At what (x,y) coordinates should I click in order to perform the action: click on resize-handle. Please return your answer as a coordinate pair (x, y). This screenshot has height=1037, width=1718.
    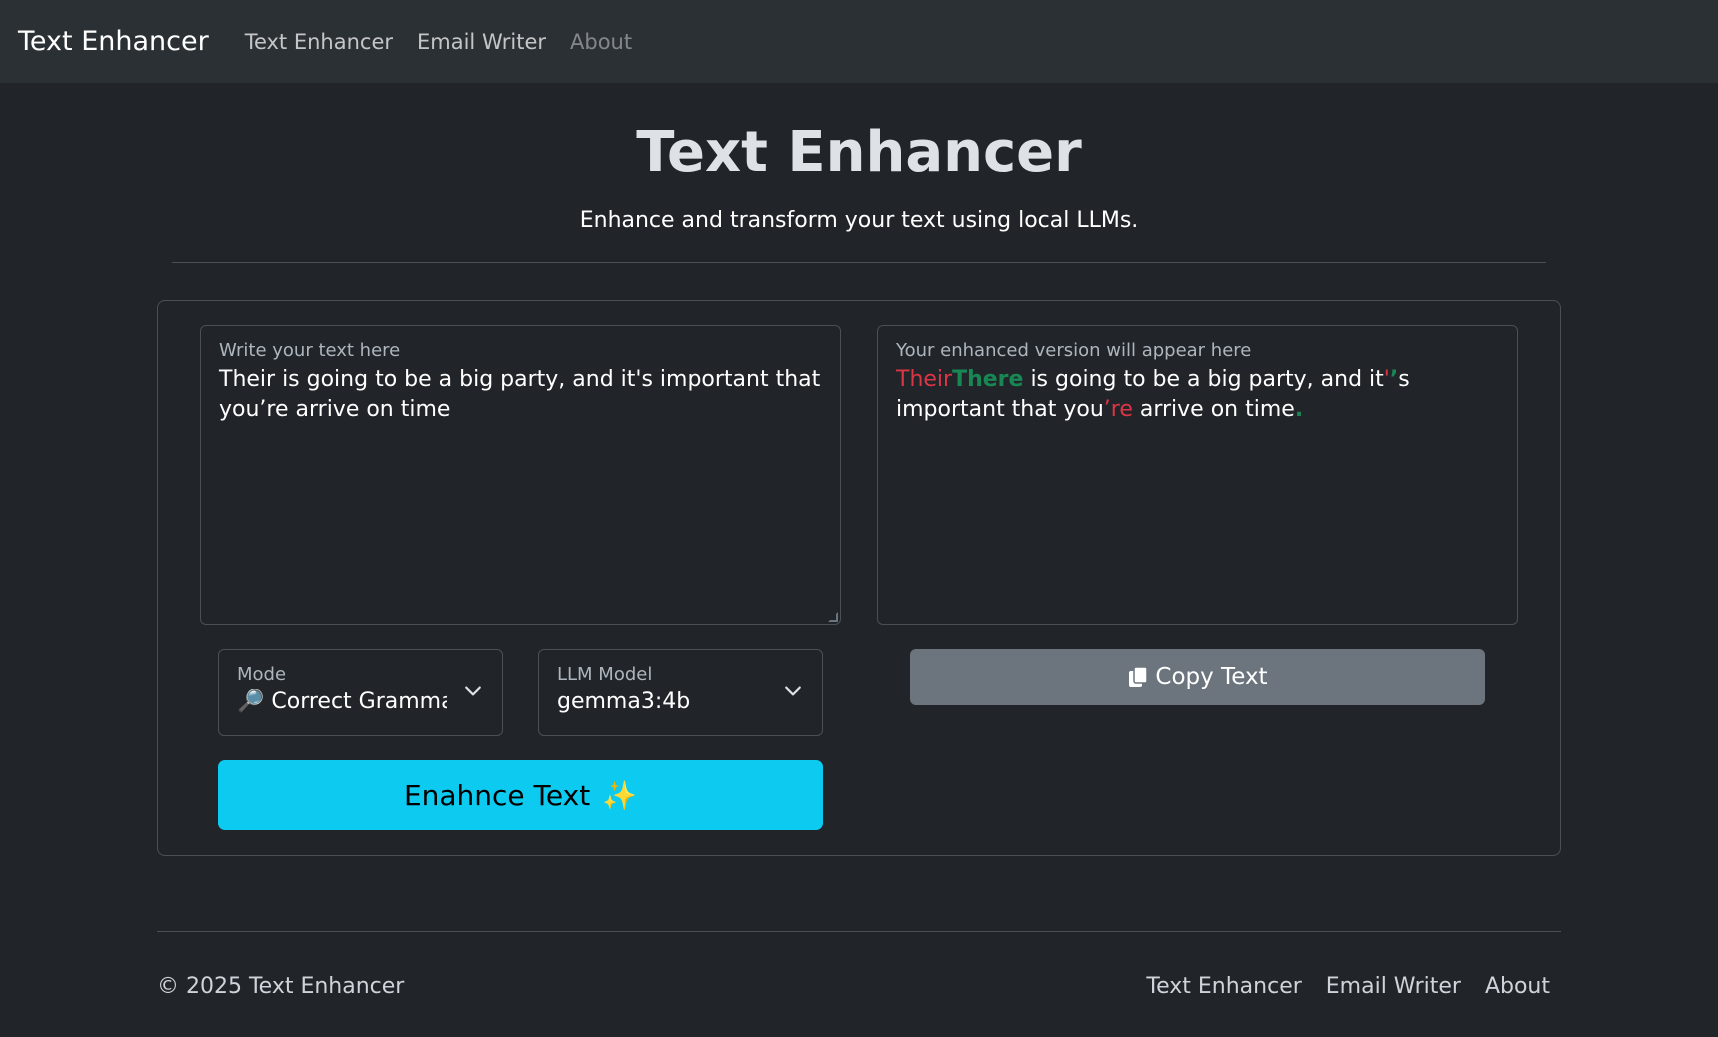
    Looking at the image, I should click on (833, 617).